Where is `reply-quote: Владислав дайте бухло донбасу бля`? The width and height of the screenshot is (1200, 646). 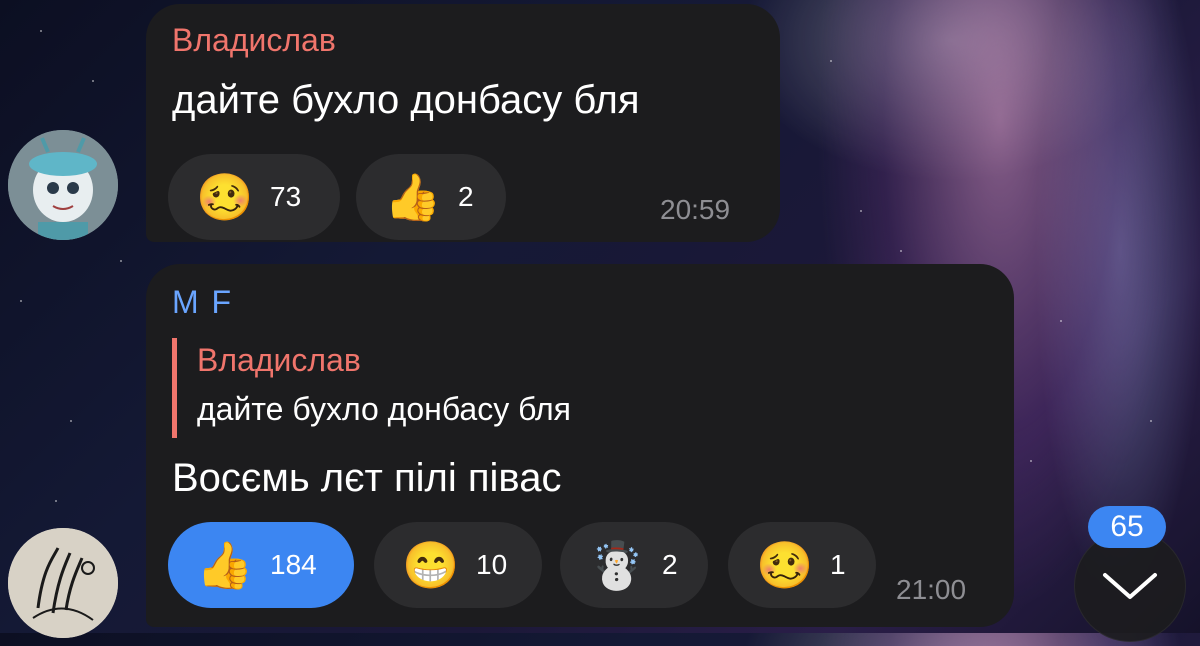 reply-quote: Владислав дайте бухло донбасу бля is located at coordinates (371, 388).